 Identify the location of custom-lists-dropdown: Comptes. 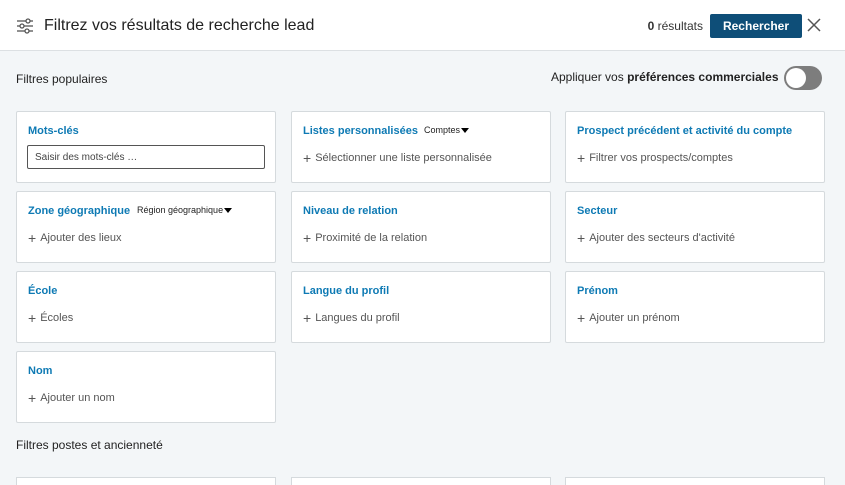
(447, 130).